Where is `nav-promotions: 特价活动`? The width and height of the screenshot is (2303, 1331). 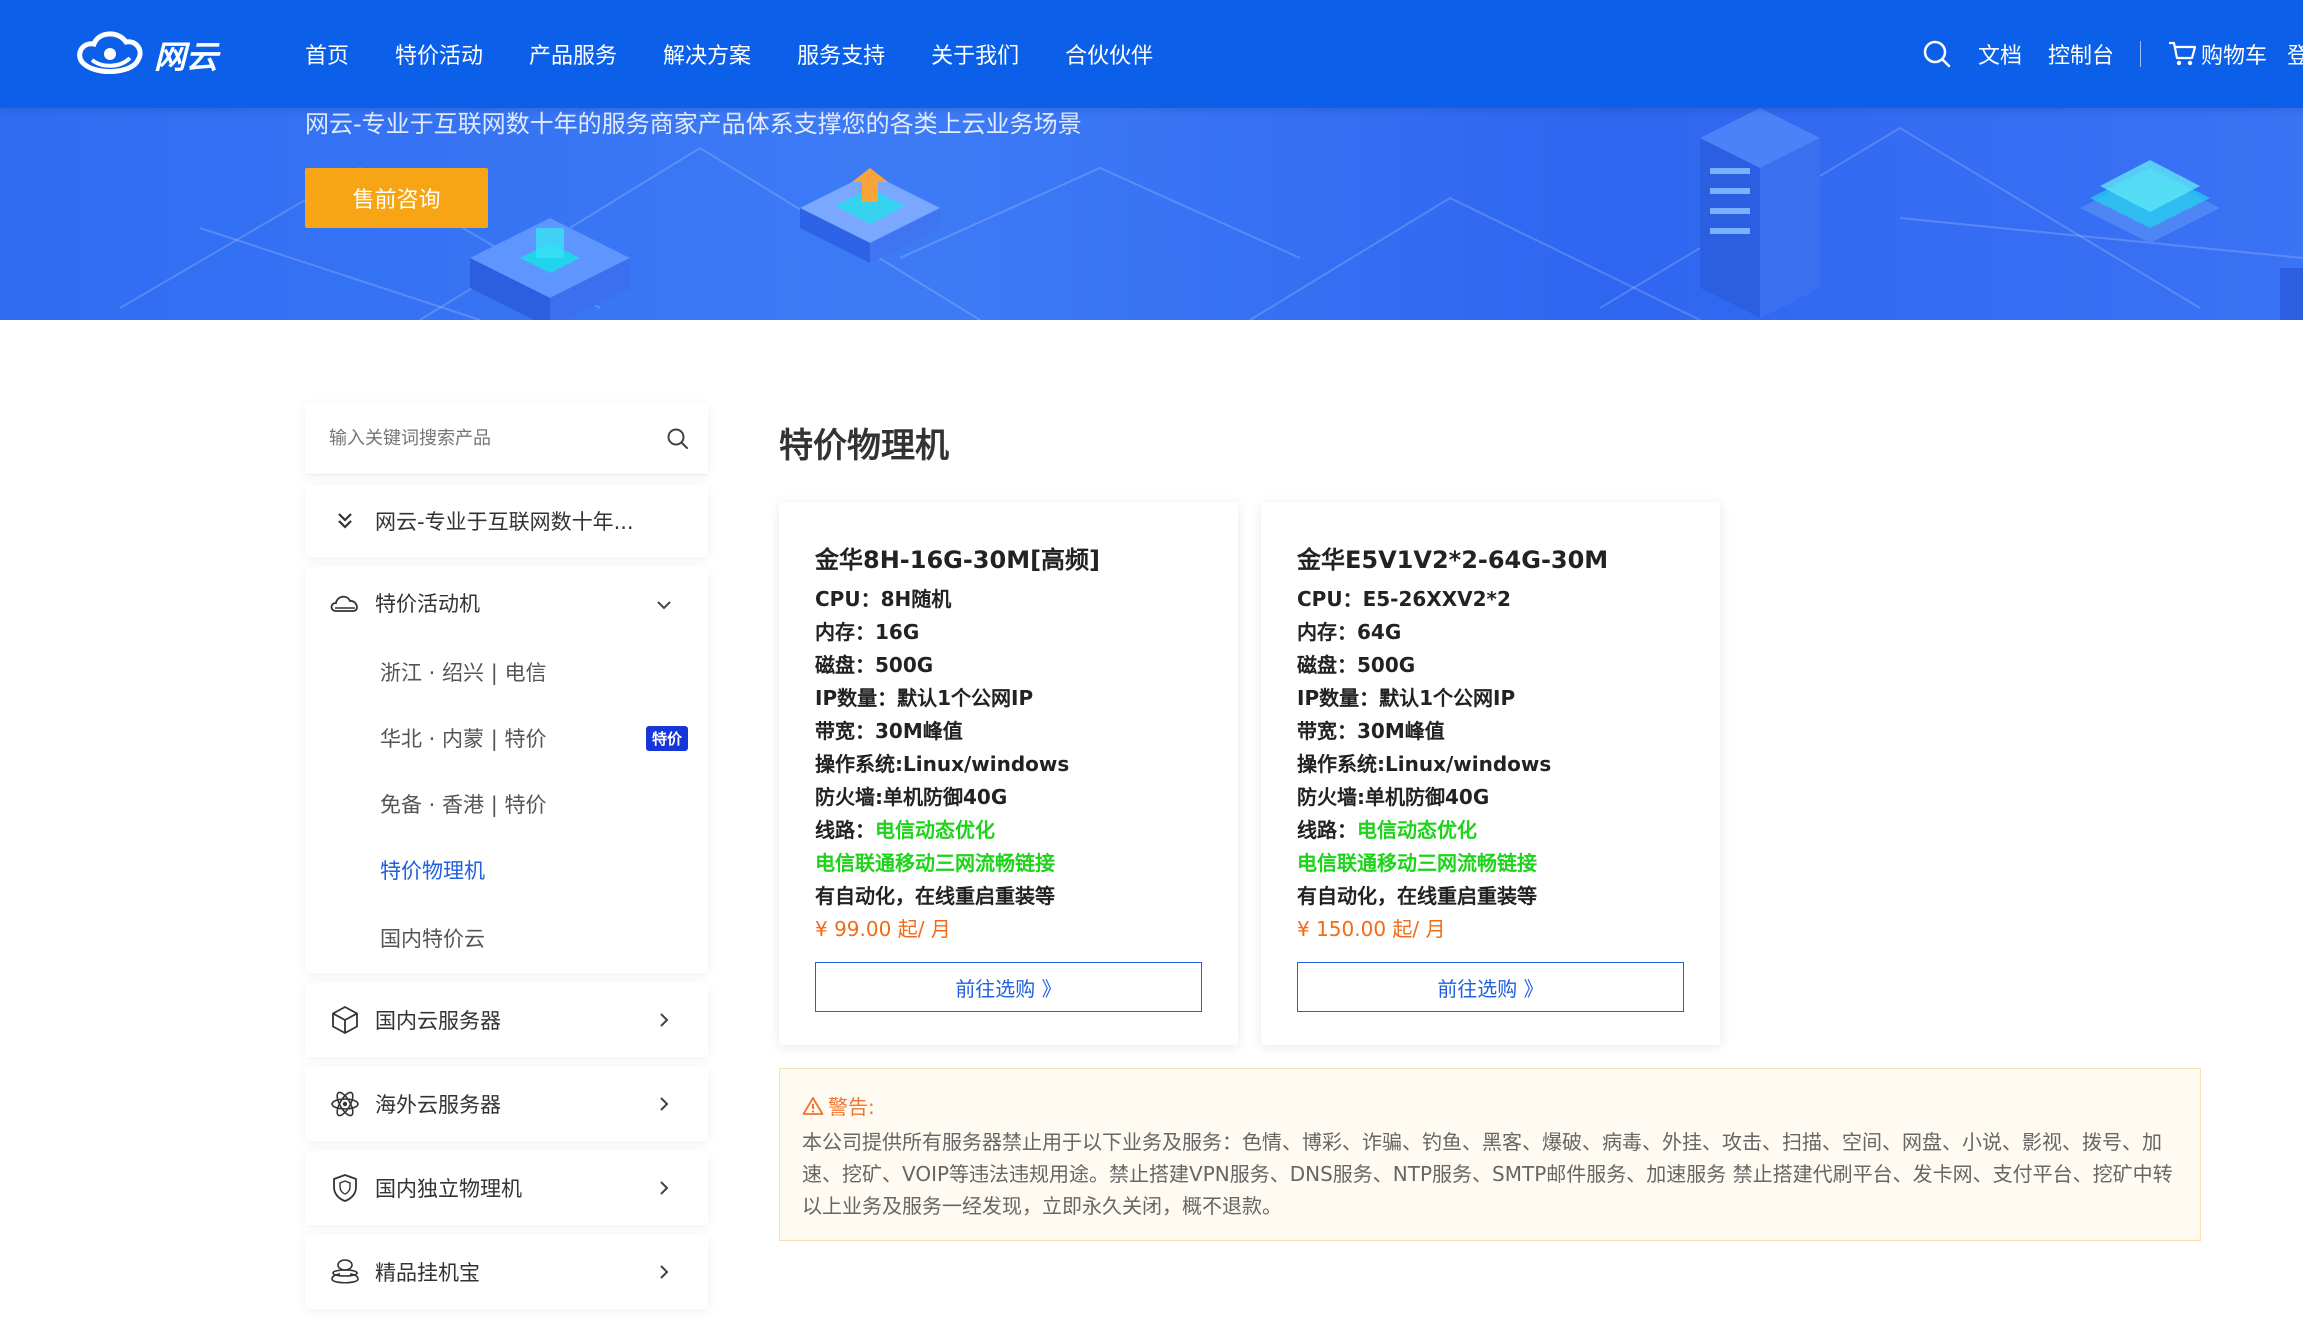
nav-promotions: 特价活动 is located at coordinates (439, 54).